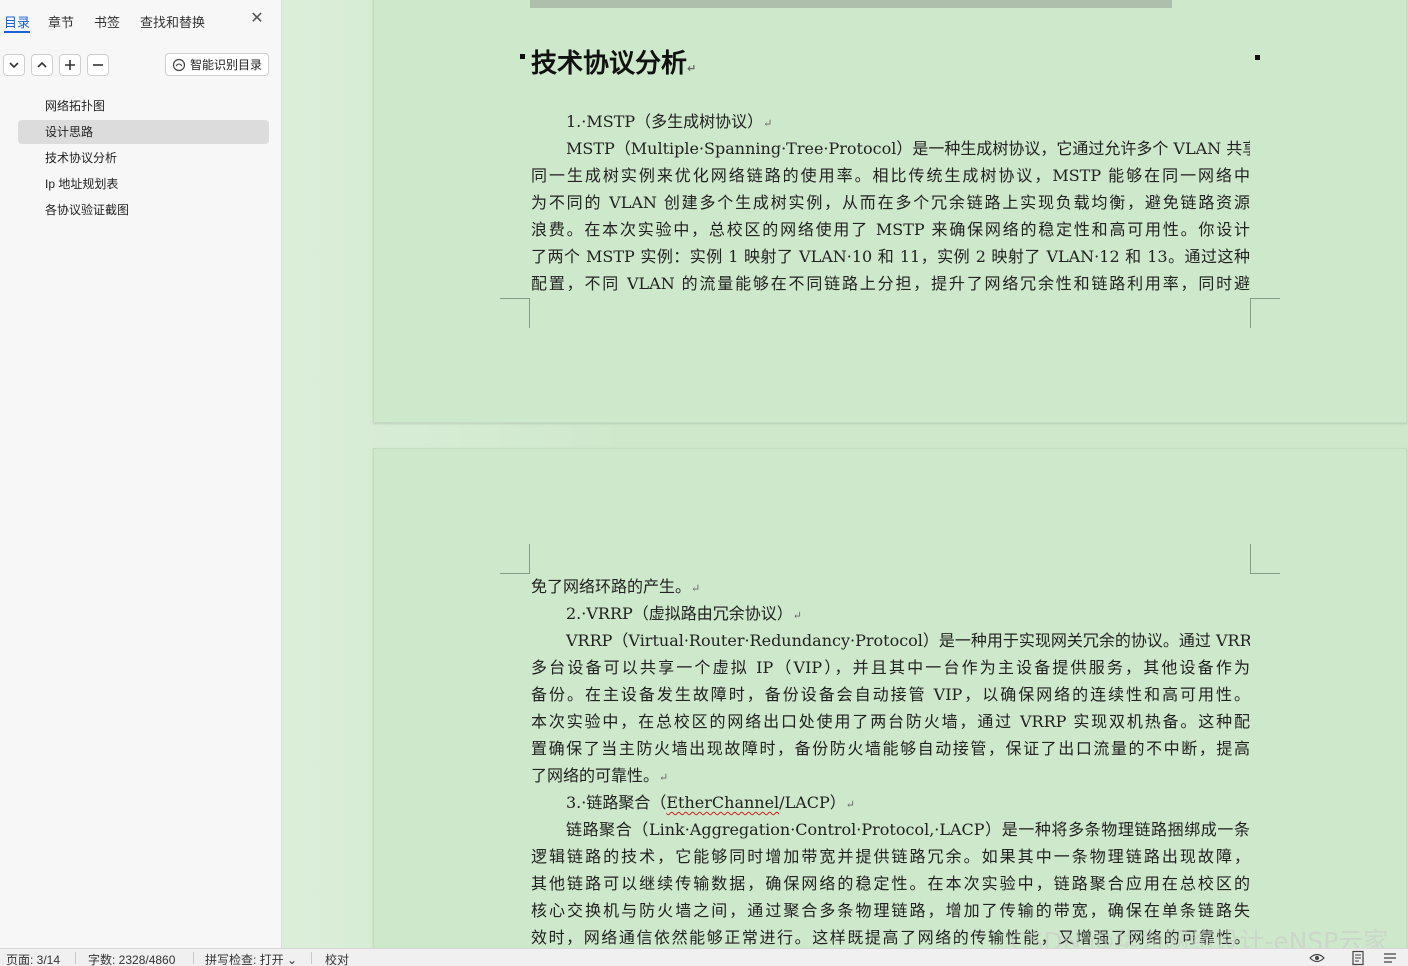 Image resolution: width=1408 pixels, height=966 pixels. I want to click on toc-item-design: 设计思路, so click(143, 132).